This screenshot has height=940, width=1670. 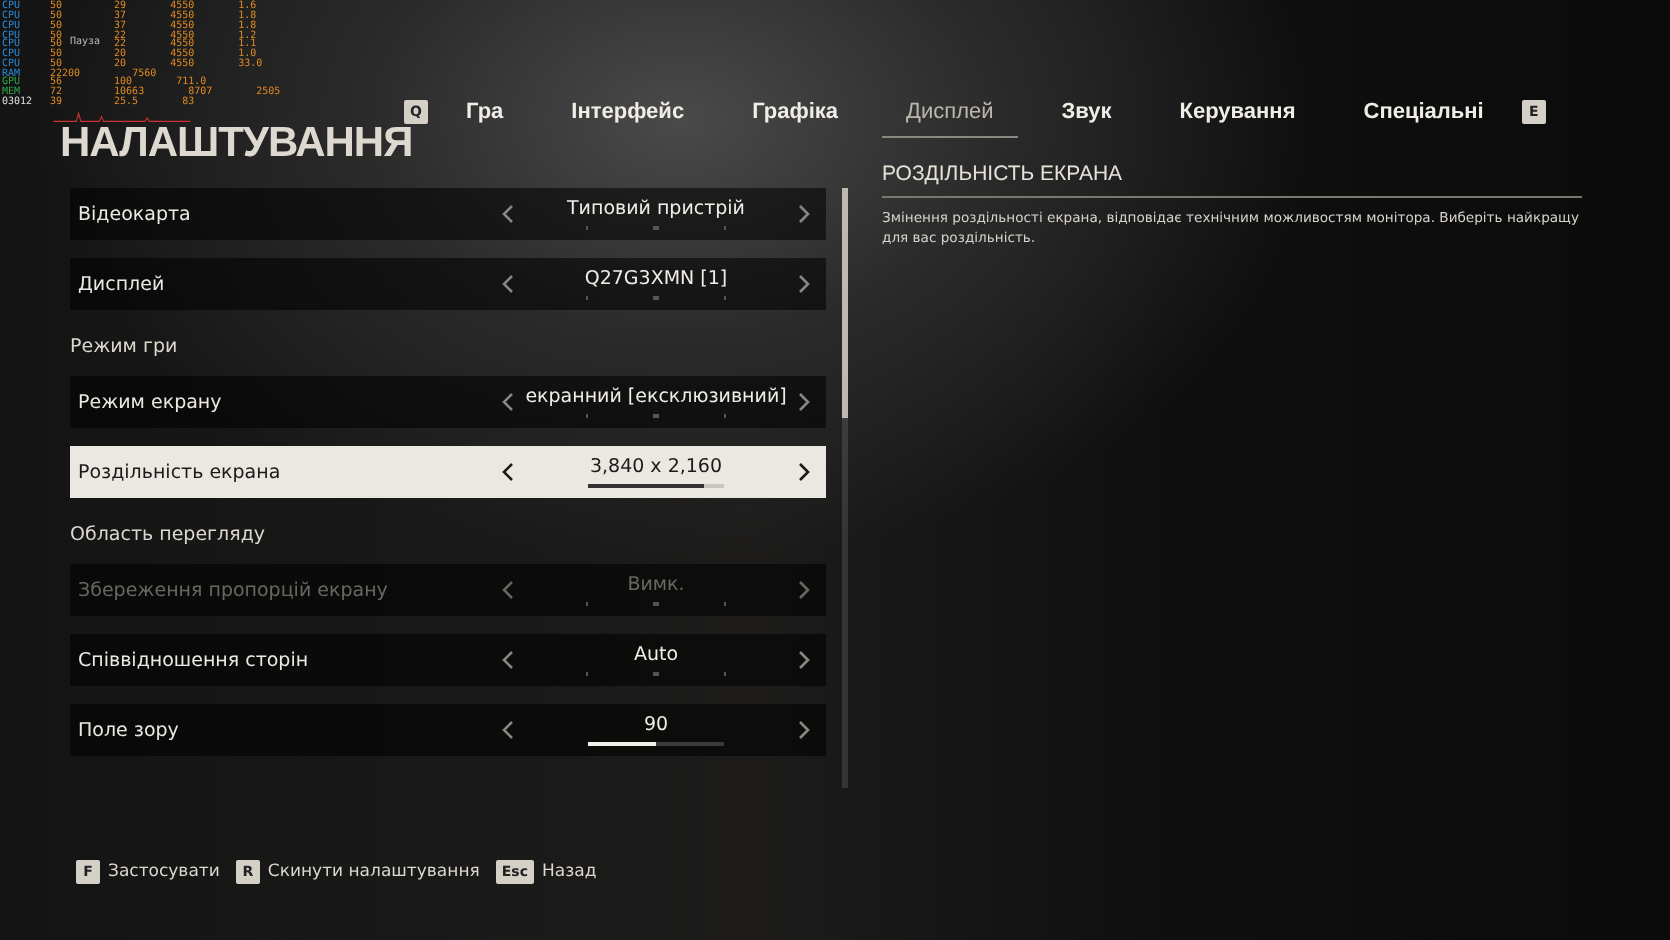 What do you see at coordinates (1086, 112) in the screenshot?
I see `tab: Звук` at bounding box center [1086, 112].